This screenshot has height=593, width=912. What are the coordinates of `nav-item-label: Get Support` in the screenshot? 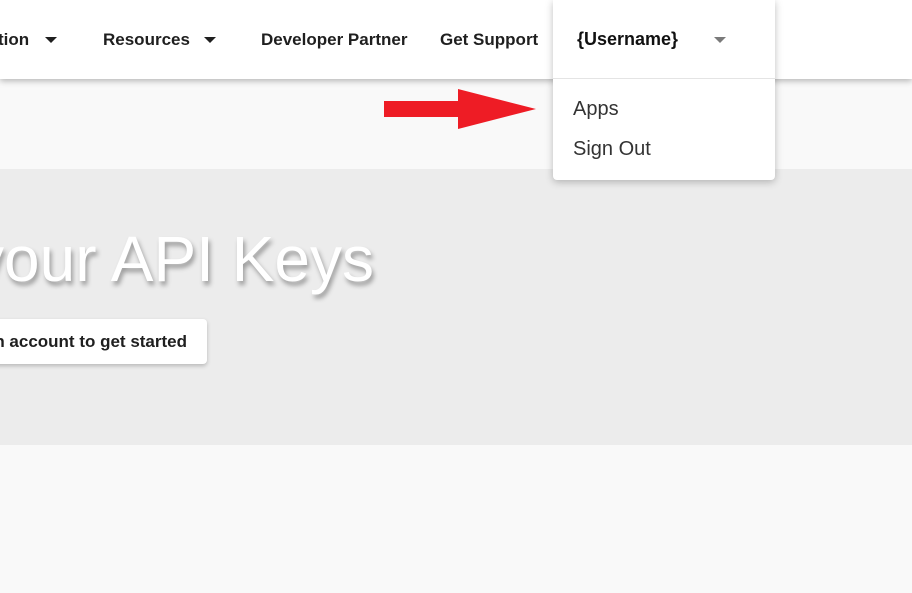 It's located at (489, 39).